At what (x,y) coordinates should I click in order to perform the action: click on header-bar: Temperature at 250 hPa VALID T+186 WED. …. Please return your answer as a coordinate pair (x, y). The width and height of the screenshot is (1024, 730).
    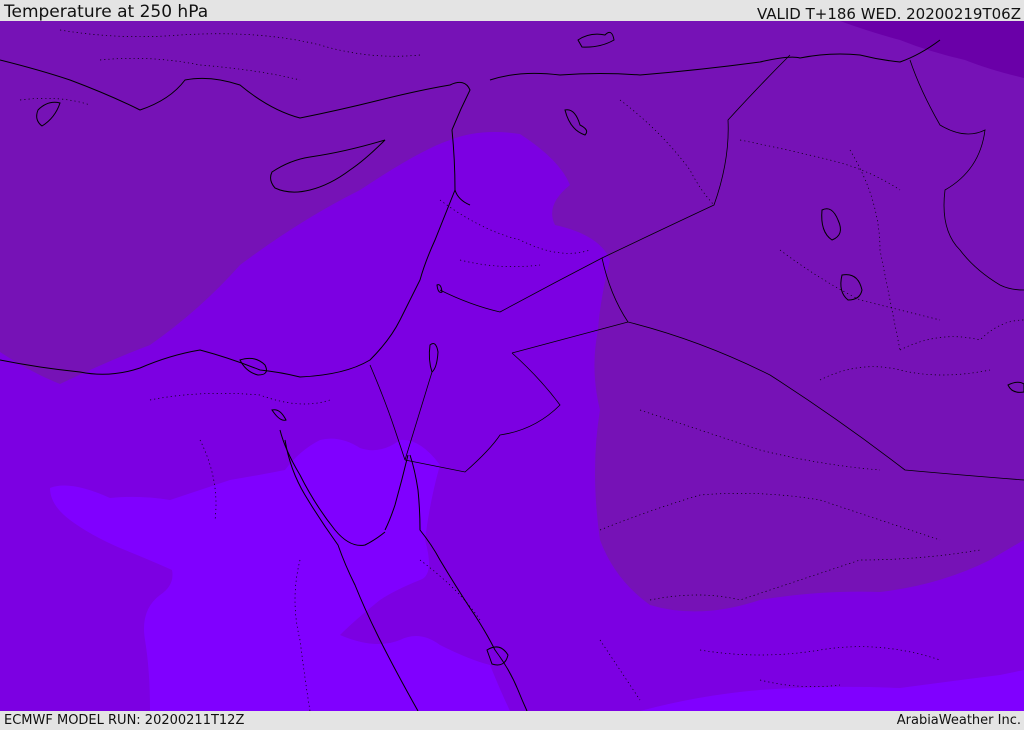
    Looking at the image, I should click on (512, 11).